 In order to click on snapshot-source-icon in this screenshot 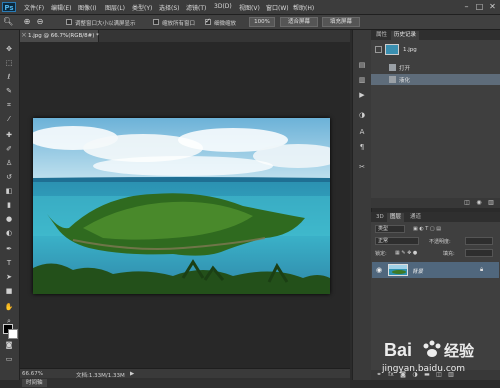, I will do `click(378, 49)`.